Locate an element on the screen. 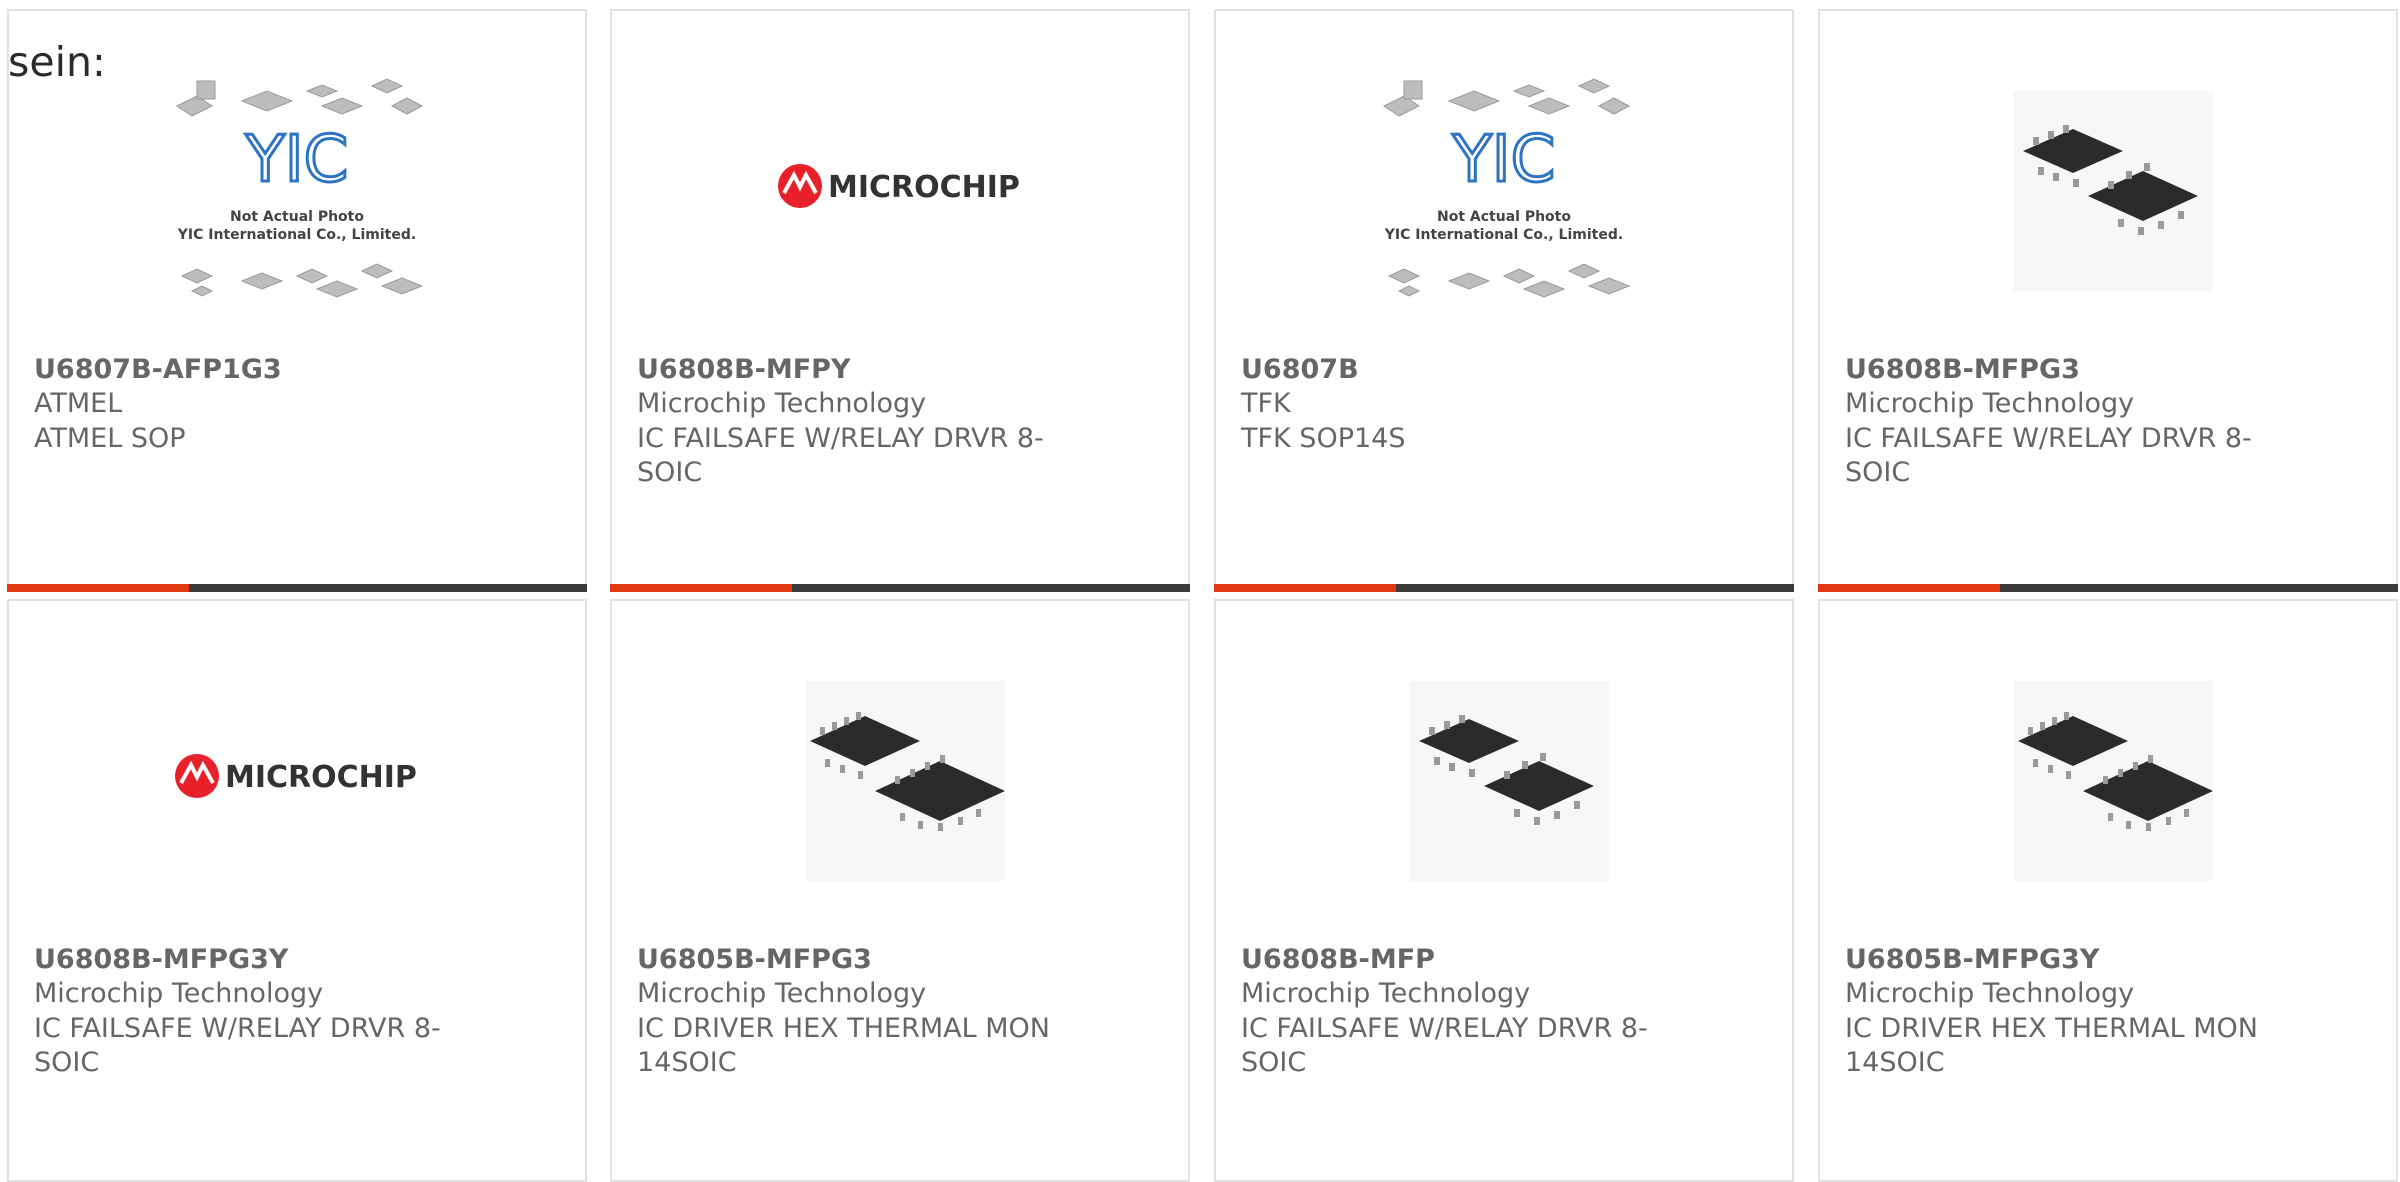 The image size is (2400, 1182). part-number: U6808B-MFPG3 is located at coordinates (1962, 369).